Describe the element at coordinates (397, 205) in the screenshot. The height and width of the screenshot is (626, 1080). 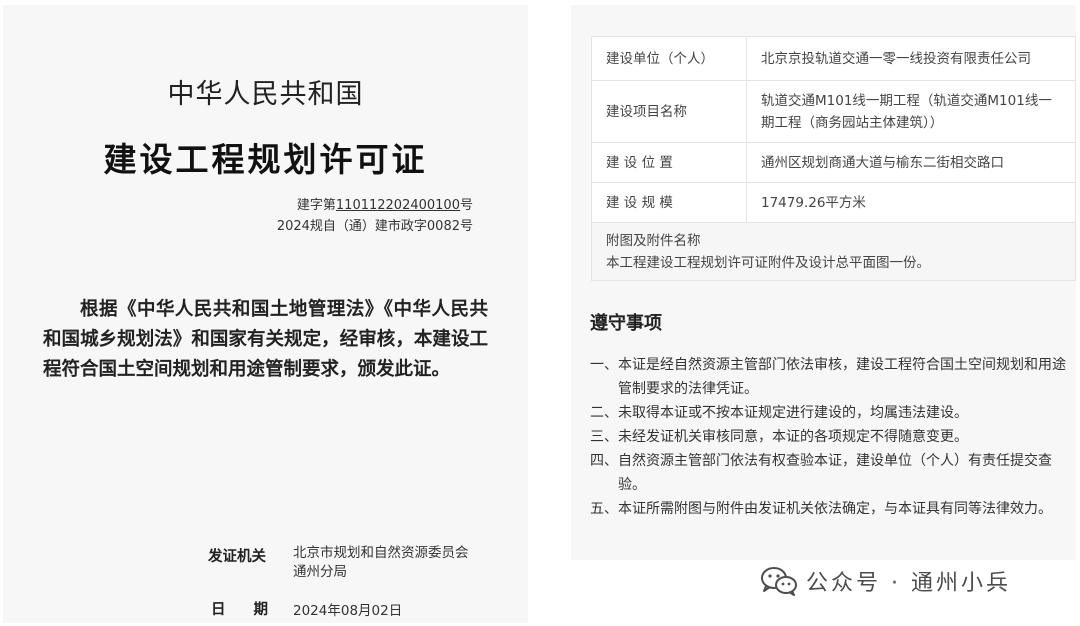
I see `number-value: 110112202400100` at that location.